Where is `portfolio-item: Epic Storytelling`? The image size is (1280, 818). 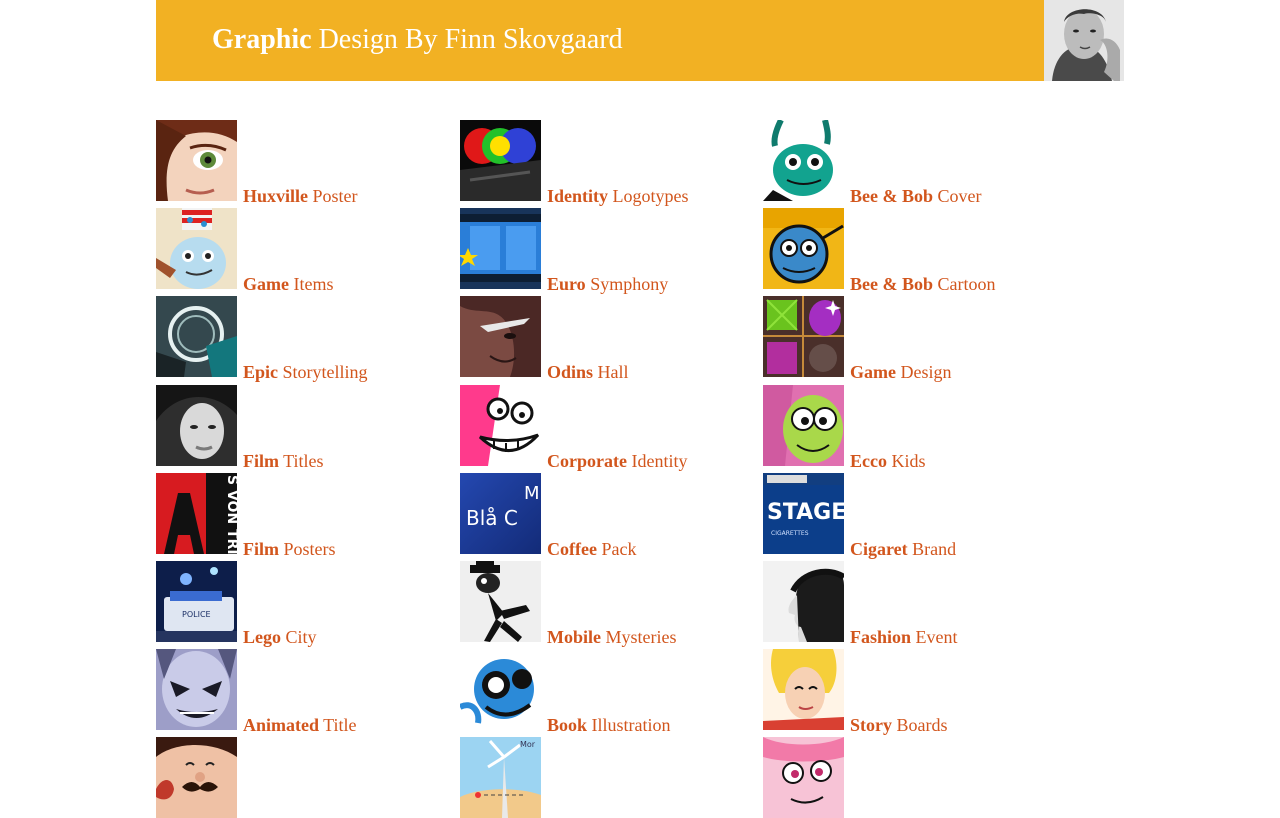
portfolio-item: Epic Storytelling is located at coordinates (306, 339).